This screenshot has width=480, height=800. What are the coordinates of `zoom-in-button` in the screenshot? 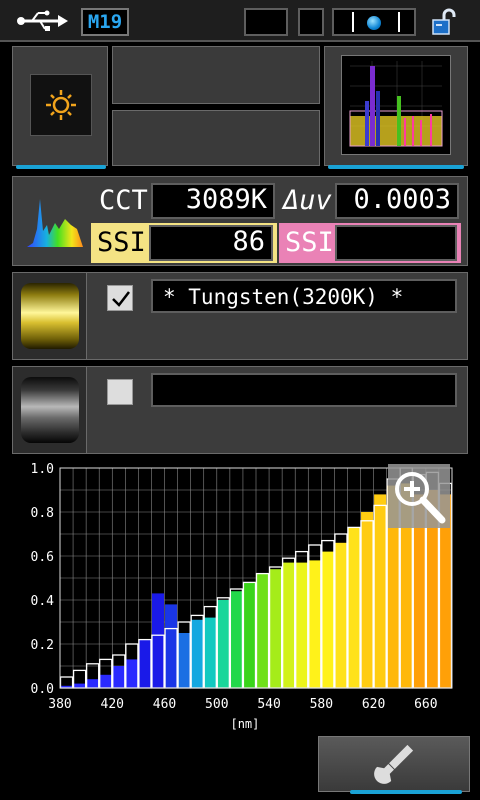 It's located at (419, 496).